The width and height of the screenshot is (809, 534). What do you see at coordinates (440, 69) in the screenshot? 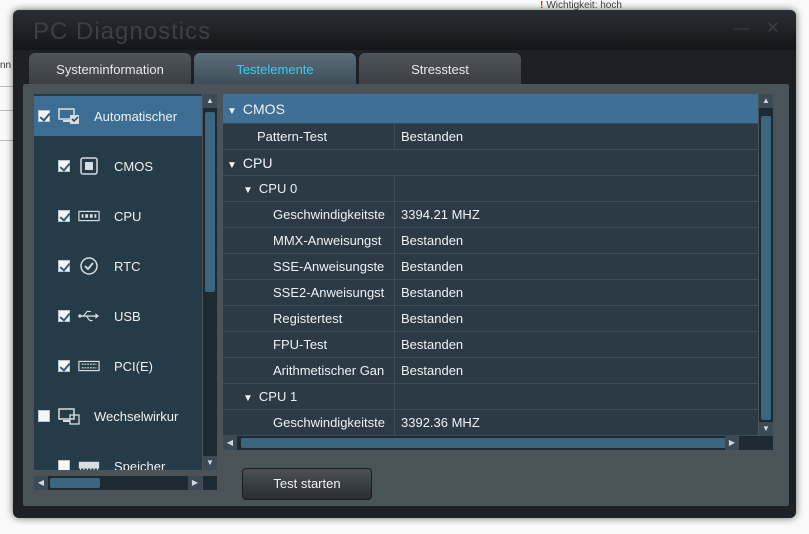
I see `tab-stresstest: Stresstest` at bounding box center [440, 69].